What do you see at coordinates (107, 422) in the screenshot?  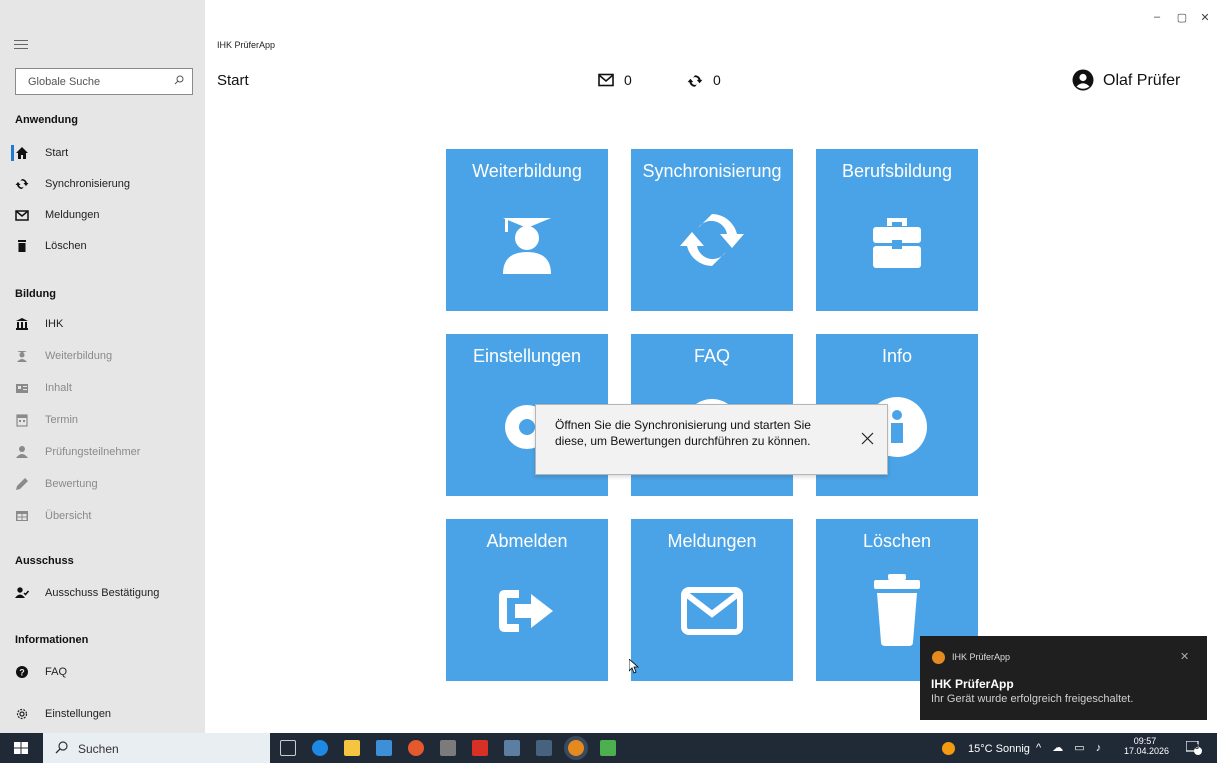 I see `sidebar-item-termin: Termin` at bounding box center [107, 422].